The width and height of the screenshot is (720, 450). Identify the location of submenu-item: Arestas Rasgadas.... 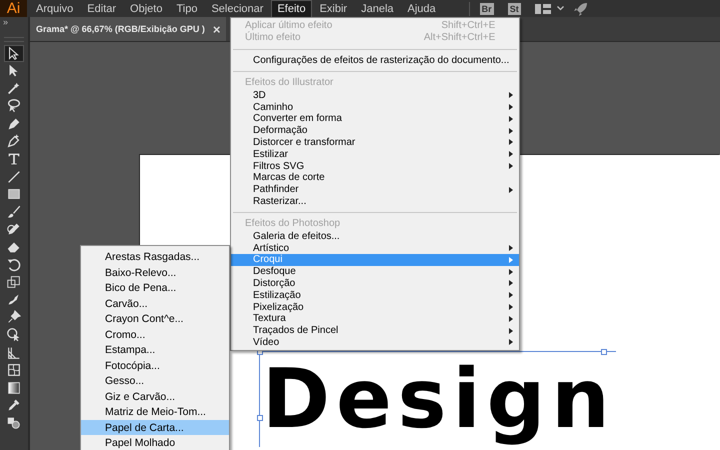
(155, 257).